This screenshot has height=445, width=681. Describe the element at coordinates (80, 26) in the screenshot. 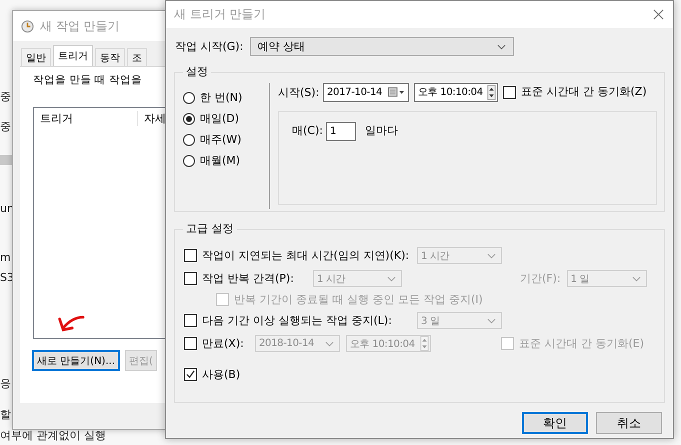

I see `window-title: 새 작업 만들기` at that location.